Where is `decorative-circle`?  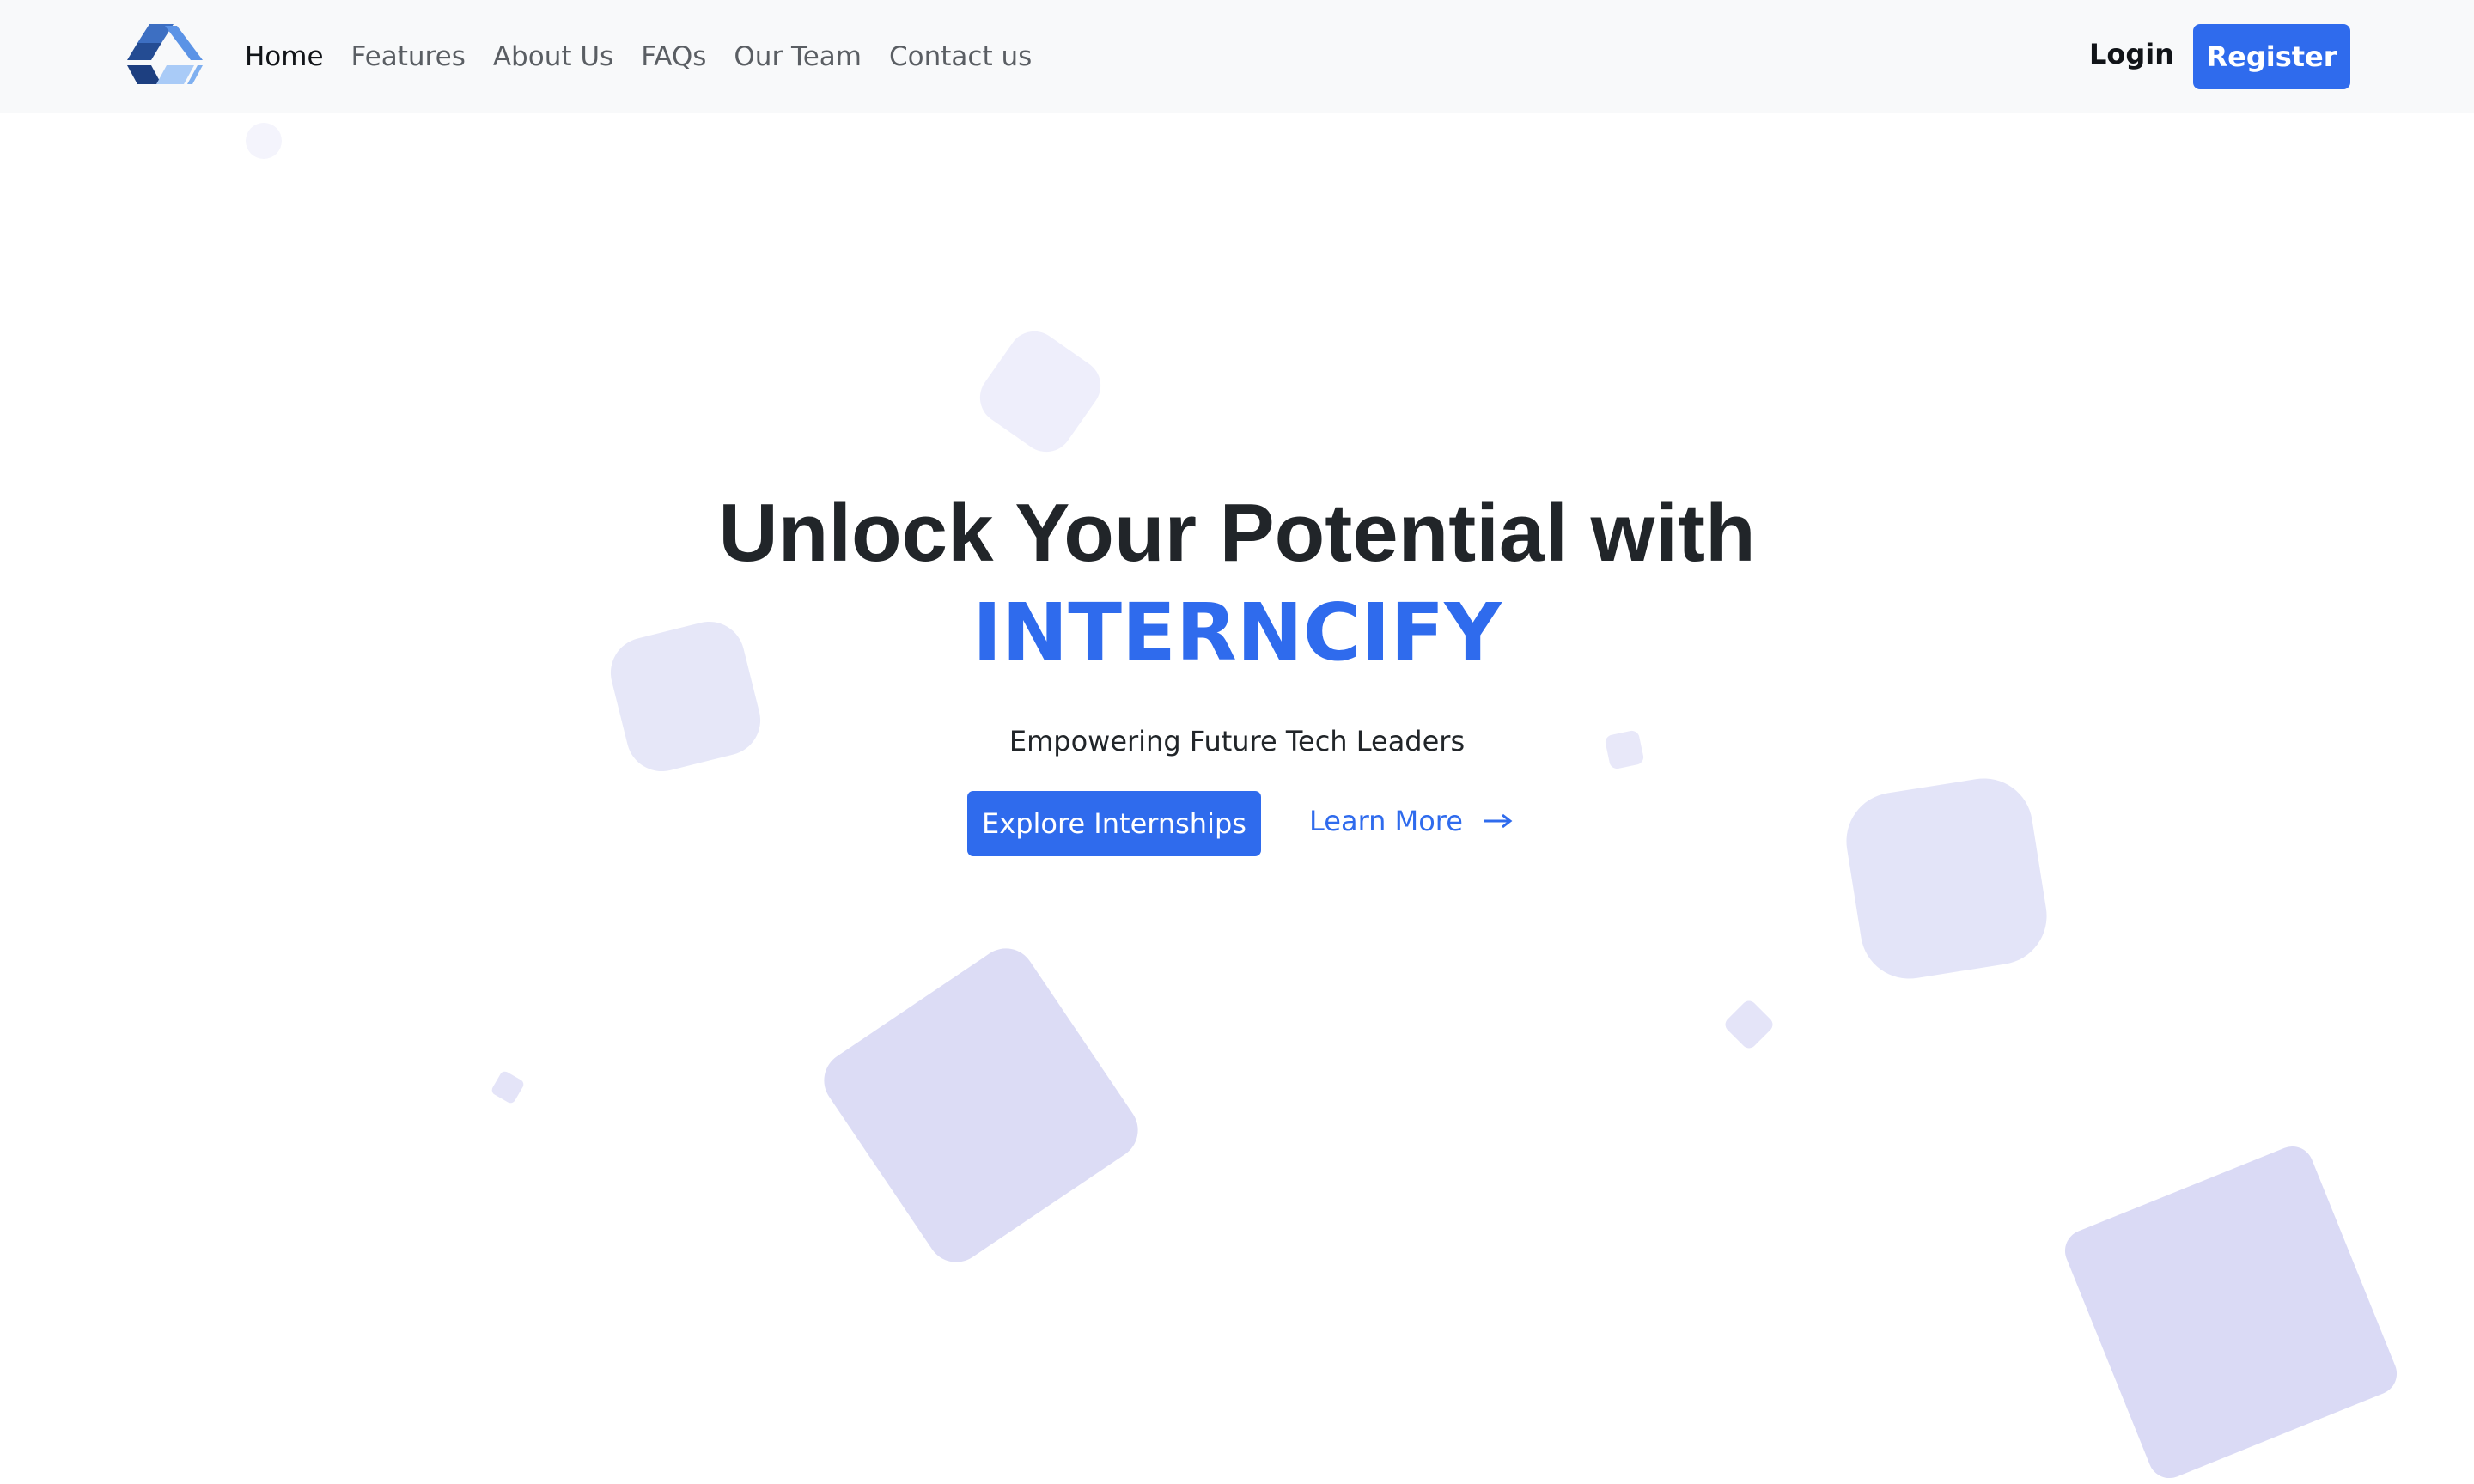 decorative-circle is located at coordinates (264, 141).